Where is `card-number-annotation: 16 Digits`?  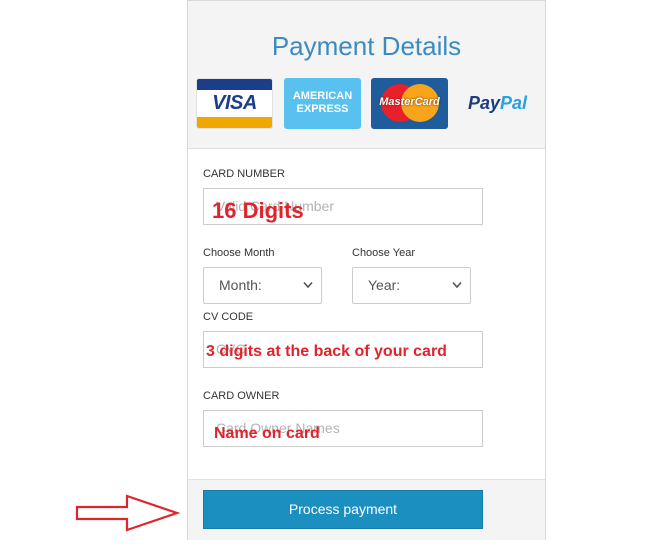 card-number-annotation: 16 Digits is located at coordinates (258, 210).